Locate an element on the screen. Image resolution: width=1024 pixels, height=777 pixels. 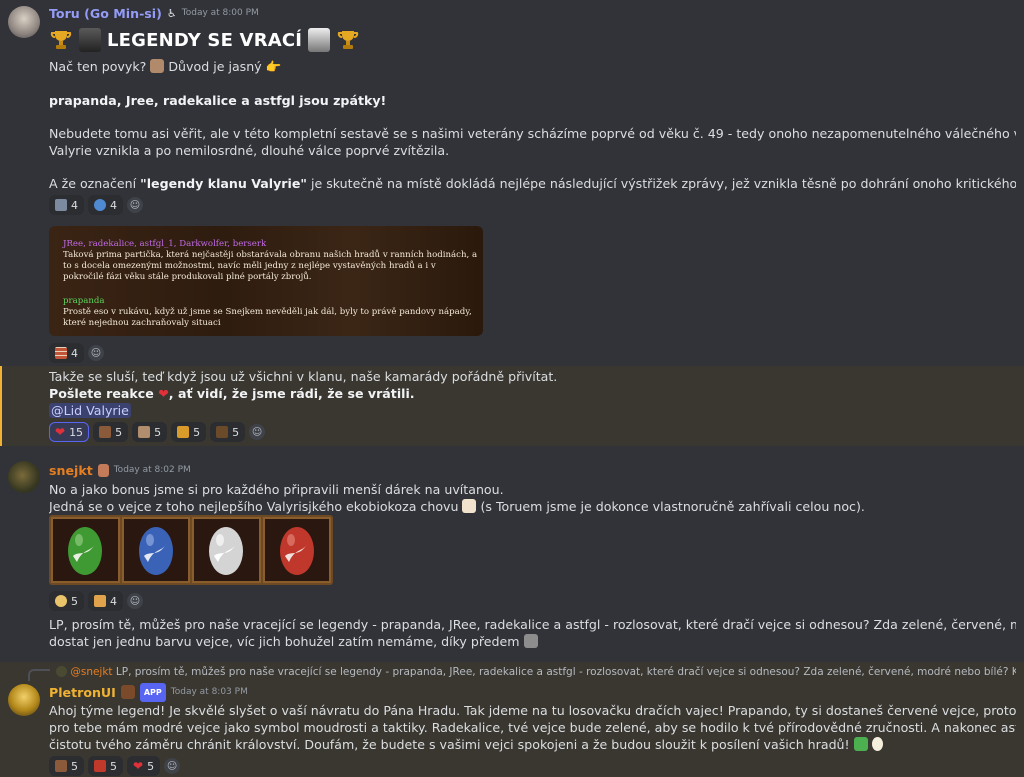
globe-emoji-icon is located at coordinates (100, 205).